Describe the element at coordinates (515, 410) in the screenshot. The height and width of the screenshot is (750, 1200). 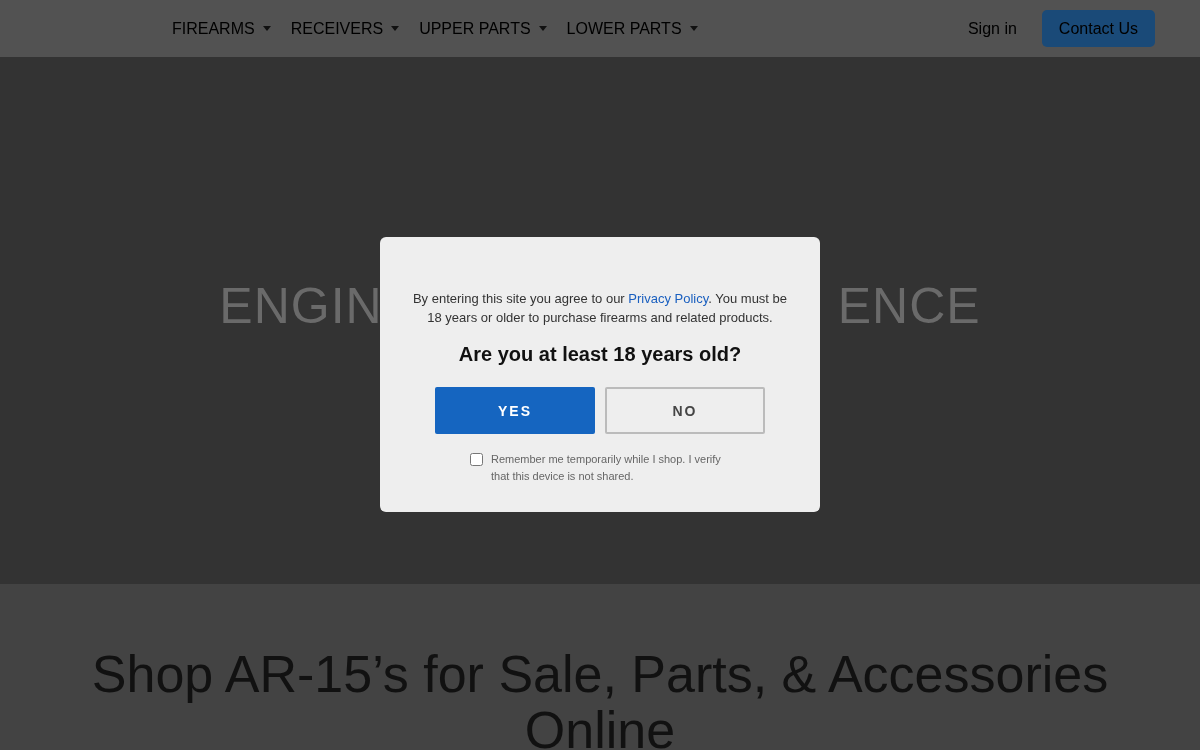
I see `yes-button: YES` at that location.